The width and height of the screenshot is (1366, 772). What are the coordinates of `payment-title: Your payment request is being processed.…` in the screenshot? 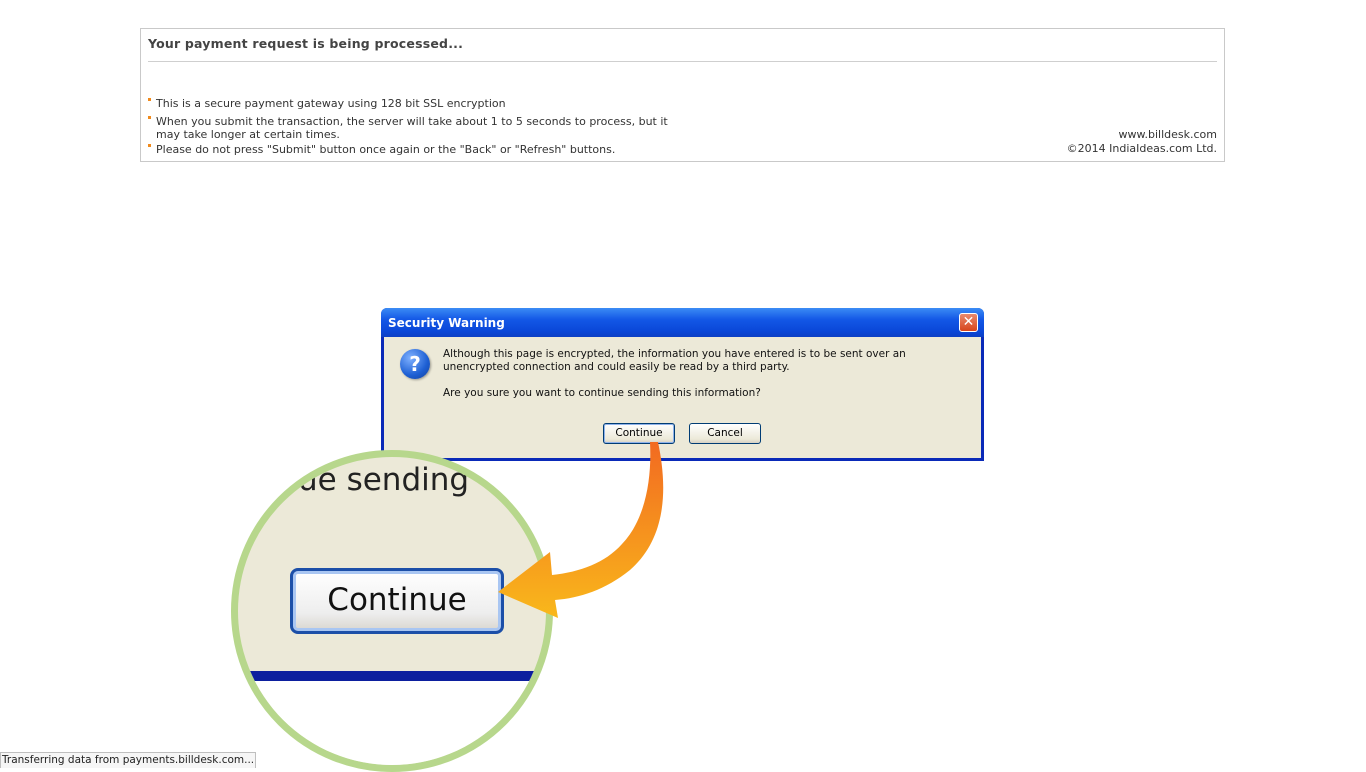 It's located at (306, 43).